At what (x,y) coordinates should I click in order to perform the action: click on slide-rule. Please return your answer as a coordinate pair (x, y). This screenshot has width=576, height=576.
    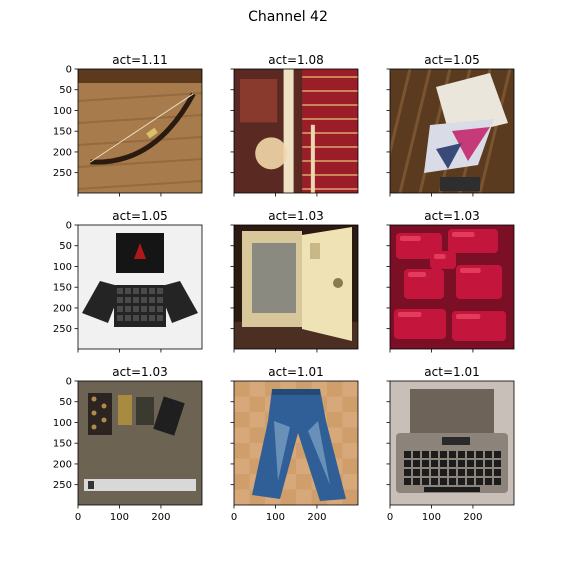
    Looking at the image, I should click on (140, 485).